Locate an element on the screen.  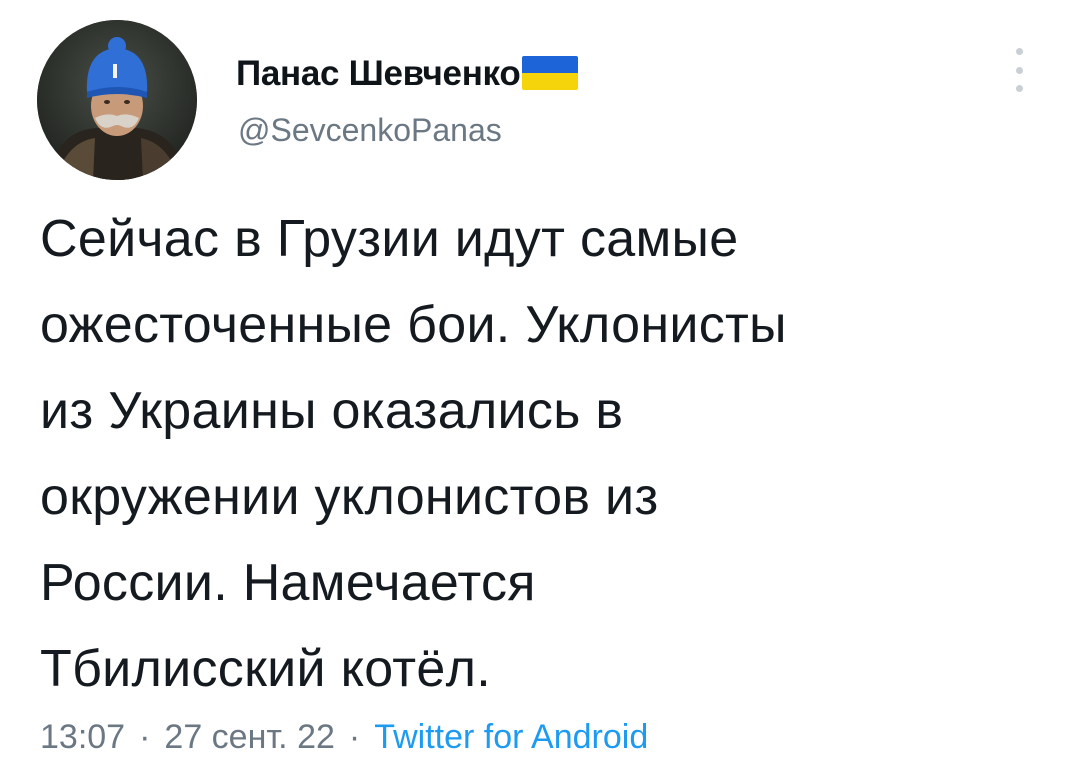
more-vertical-icon is located at coordinates (1019, 70).